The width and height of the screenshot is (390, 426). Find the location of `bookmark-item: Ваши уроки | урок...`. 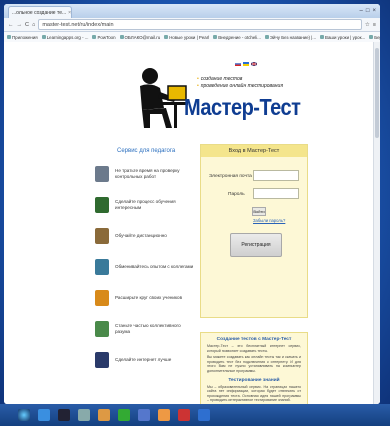

bookmark-item: Ваши уроки | урок... is located at coordinates (342, 37).